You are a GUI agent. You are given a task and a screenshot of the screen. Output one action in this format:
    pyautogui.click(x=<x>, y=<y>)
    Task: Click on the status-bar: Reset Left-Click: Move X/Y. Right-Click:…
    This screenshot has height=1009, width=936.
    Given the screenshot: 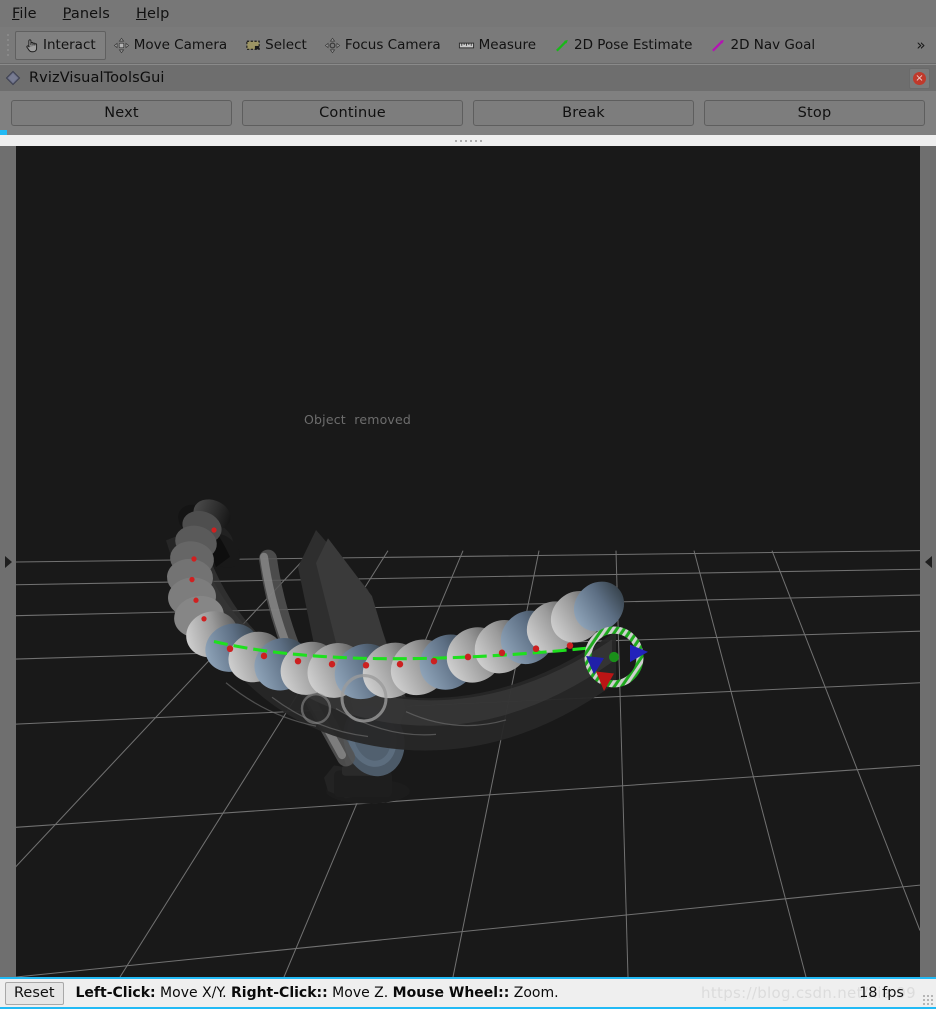 What is the action you would take?
    pyautogui.click(x=468, y=993)
    